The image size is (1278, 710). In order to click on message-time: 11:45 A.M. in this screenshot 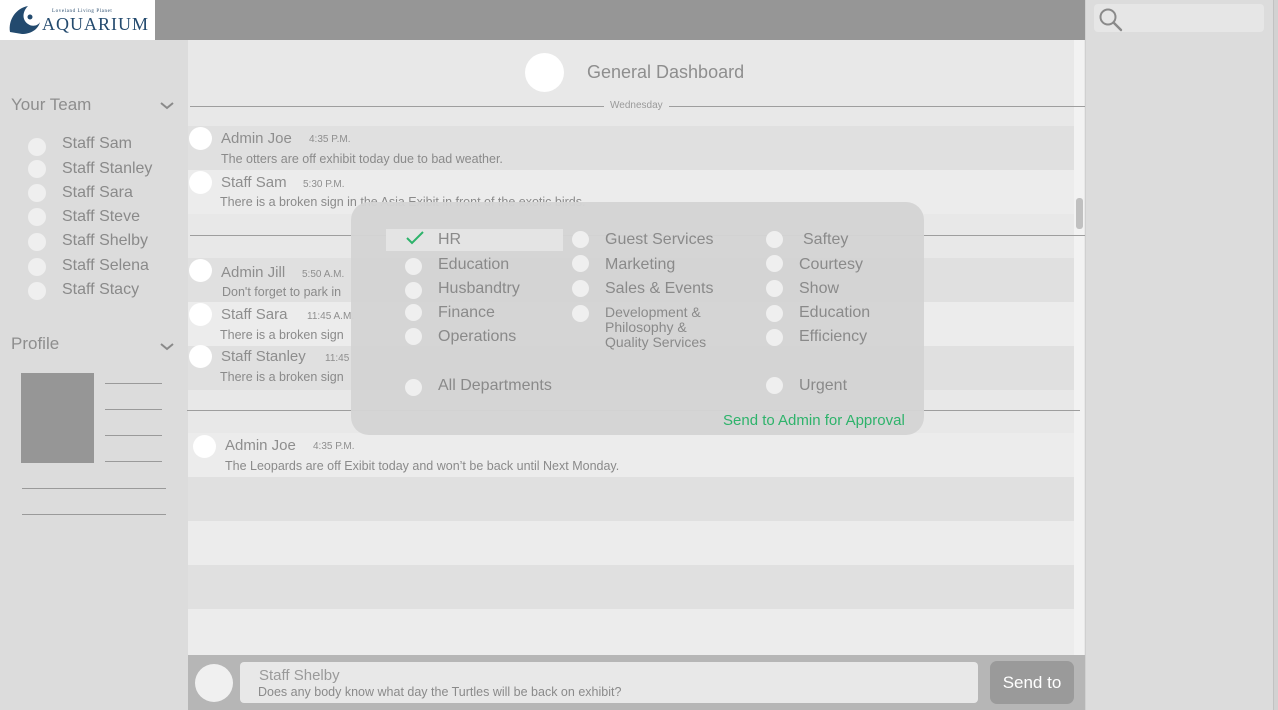, I will do `click(331, 316)`.